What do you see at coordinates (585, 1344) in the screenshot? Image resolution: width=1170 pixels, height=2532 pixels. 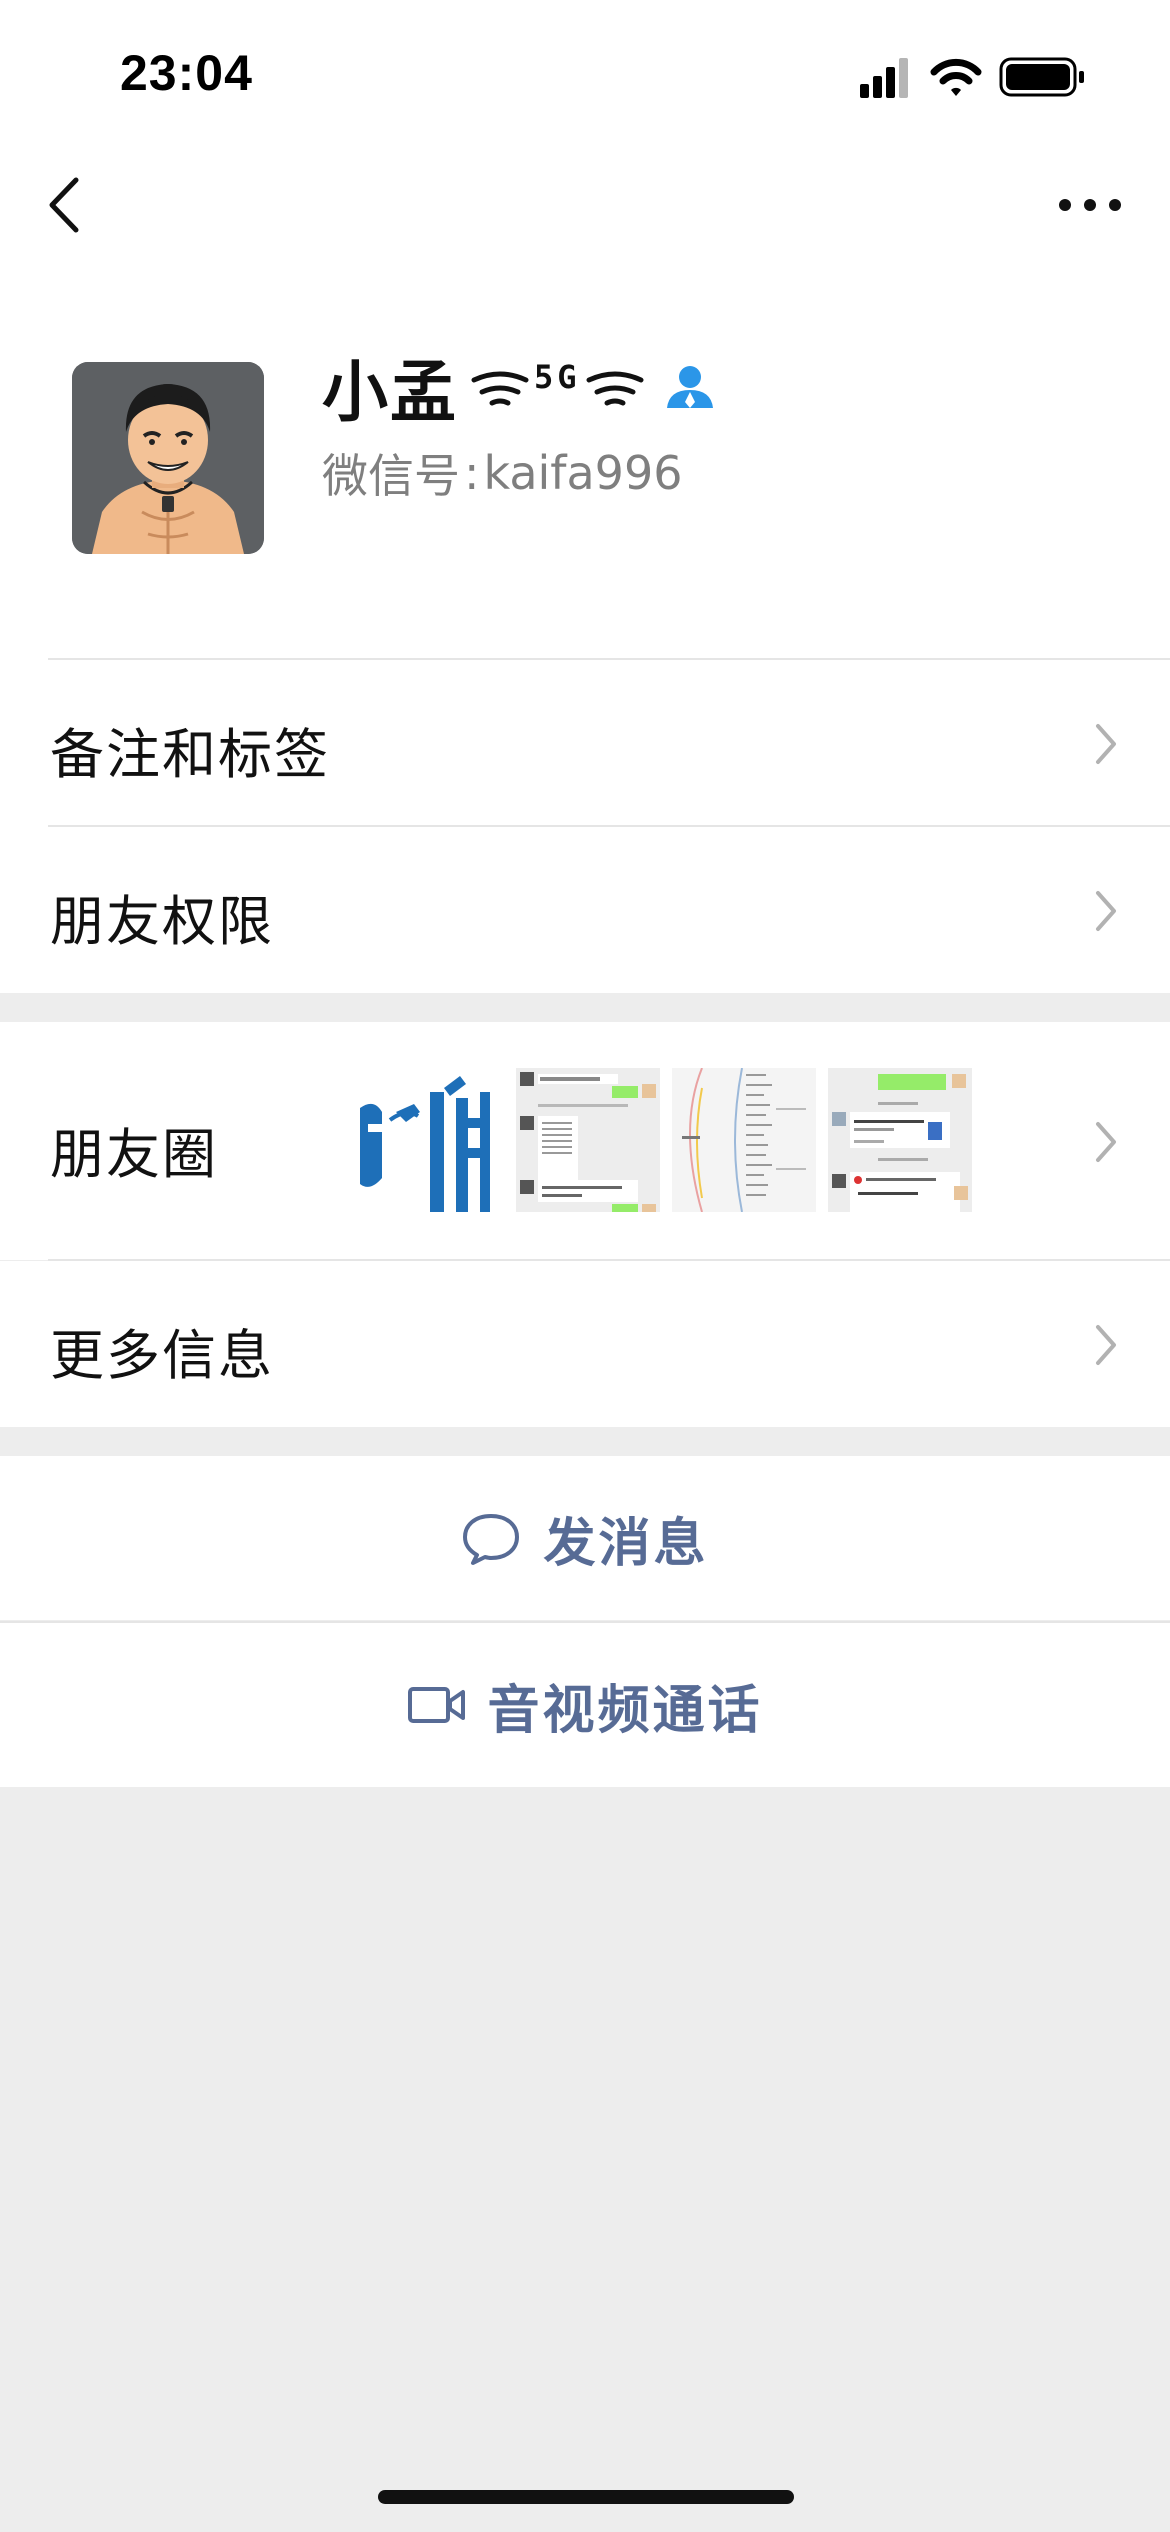 I see `row-more-info: 更多信息` at bounding box center [585, 1344].